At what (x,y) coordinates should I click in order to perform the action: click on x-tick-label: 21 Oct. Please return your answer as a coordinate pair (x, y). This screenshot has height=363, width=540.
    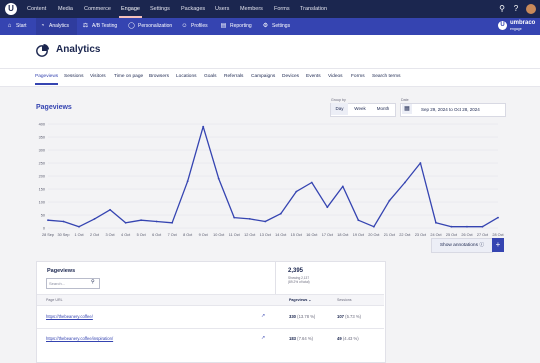
    Looking at the image, I should click on (390, 235).